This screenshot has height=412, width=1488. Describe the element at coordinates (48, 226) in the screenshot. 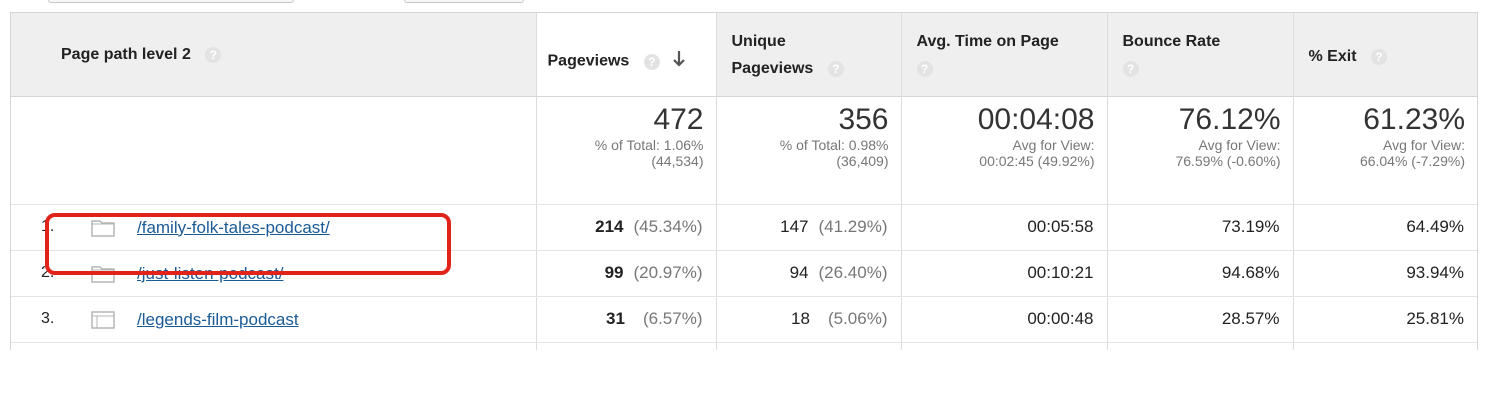

I see `row-number: 1.` at that location.